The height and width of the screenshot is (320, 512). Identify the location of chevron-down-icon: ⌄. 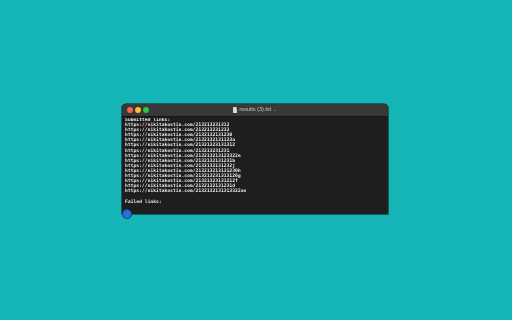
(274, 110).